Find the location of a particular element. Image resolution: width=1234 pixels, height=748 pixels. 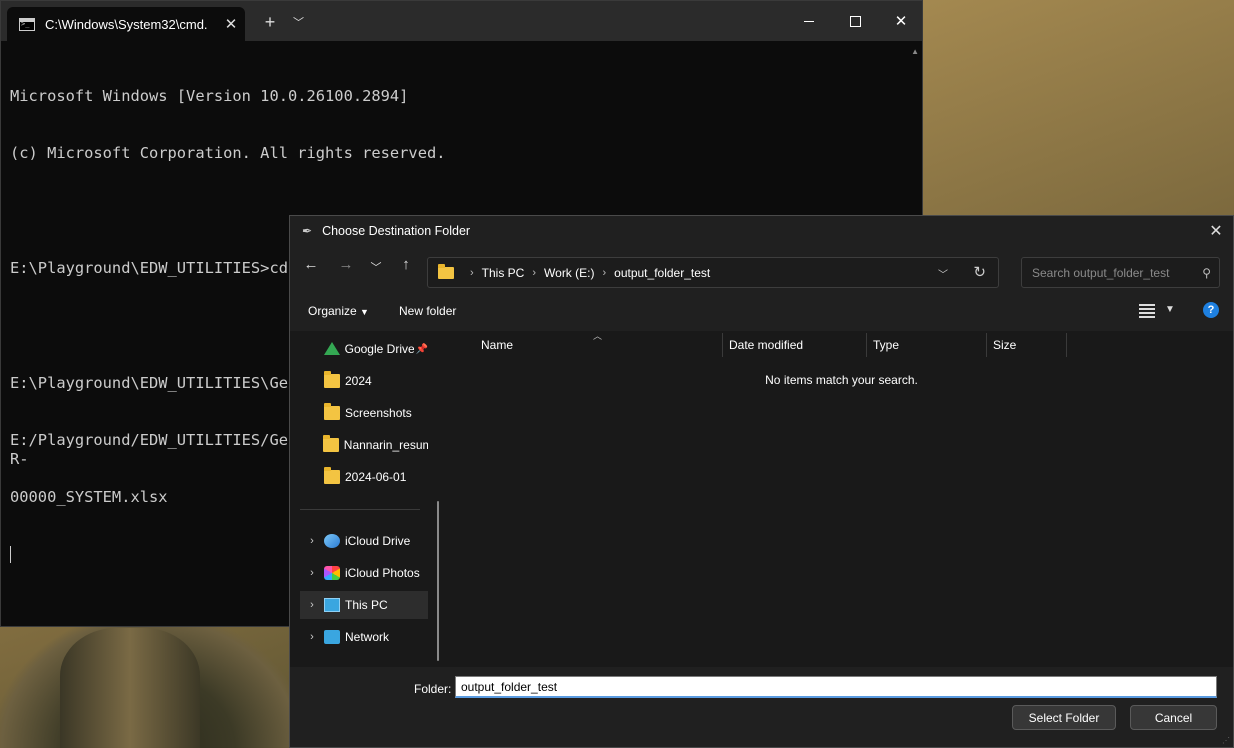

search-box: ⚲ is located at coordinates (1120, 272).